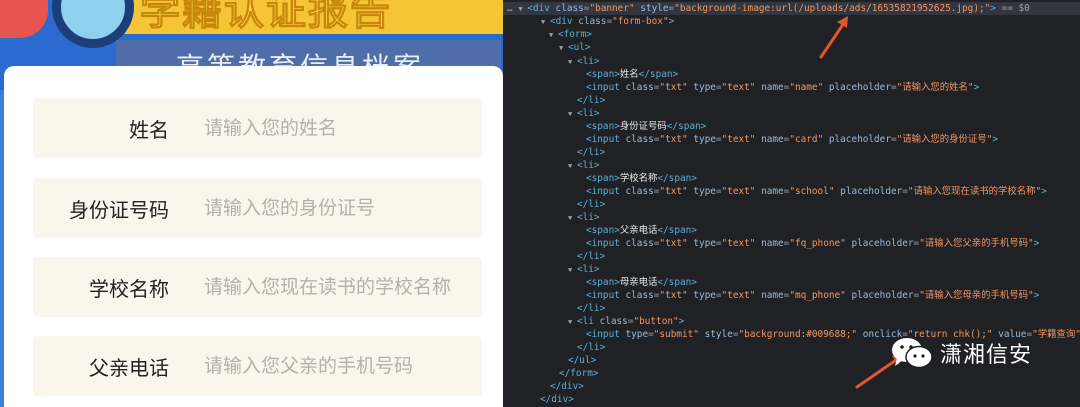  I want to click on dom-node-span: <span>身份证号码</span>, so click(646, 126).